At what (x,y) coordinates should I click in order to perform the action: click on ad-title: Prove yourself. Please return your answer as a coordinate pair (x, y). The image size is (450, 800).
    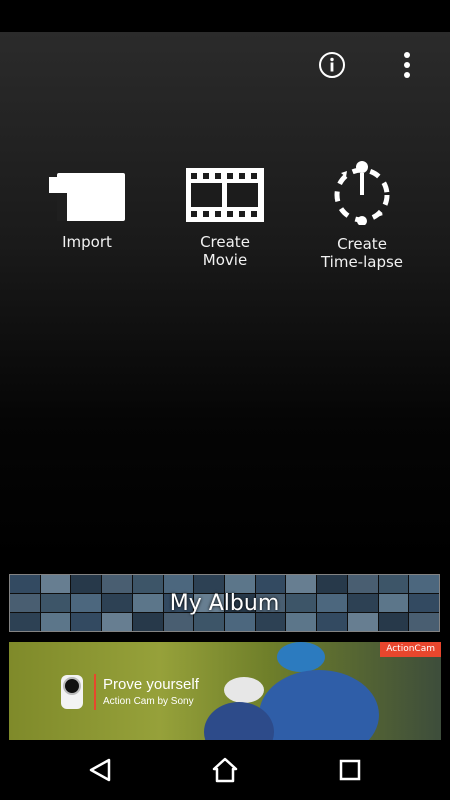
    Looking at the image, I should click on (151, 684).